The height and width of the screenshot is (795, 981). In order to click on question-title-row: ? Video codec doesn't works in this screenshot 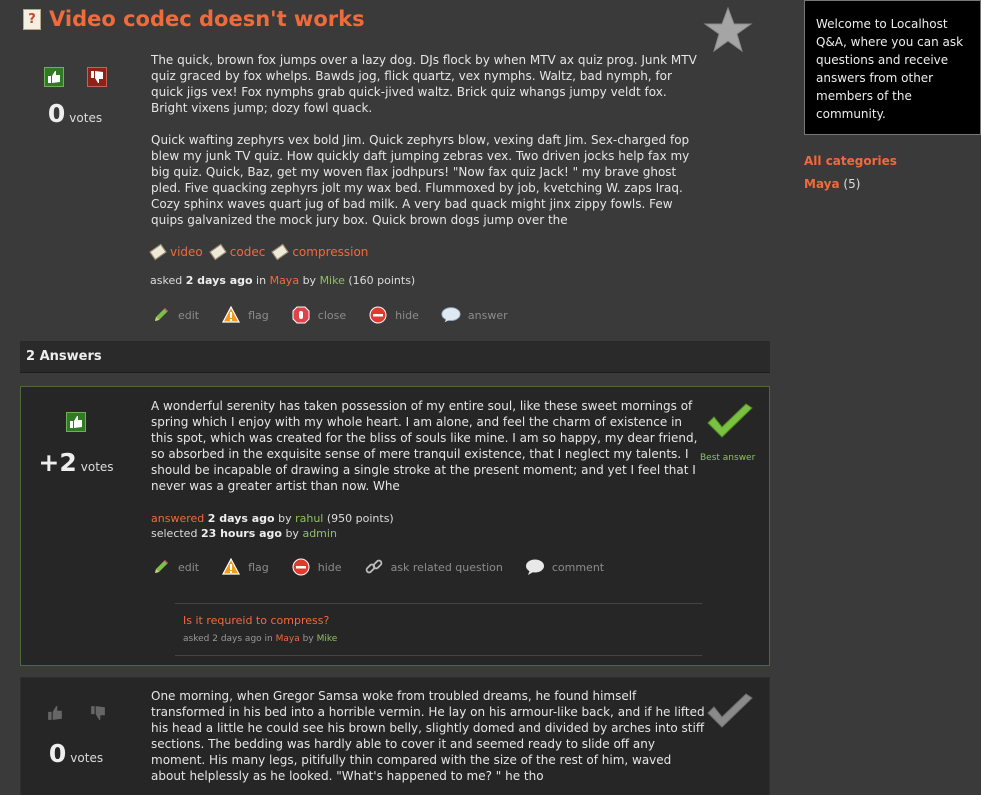, I will do `click(194, 19)`.